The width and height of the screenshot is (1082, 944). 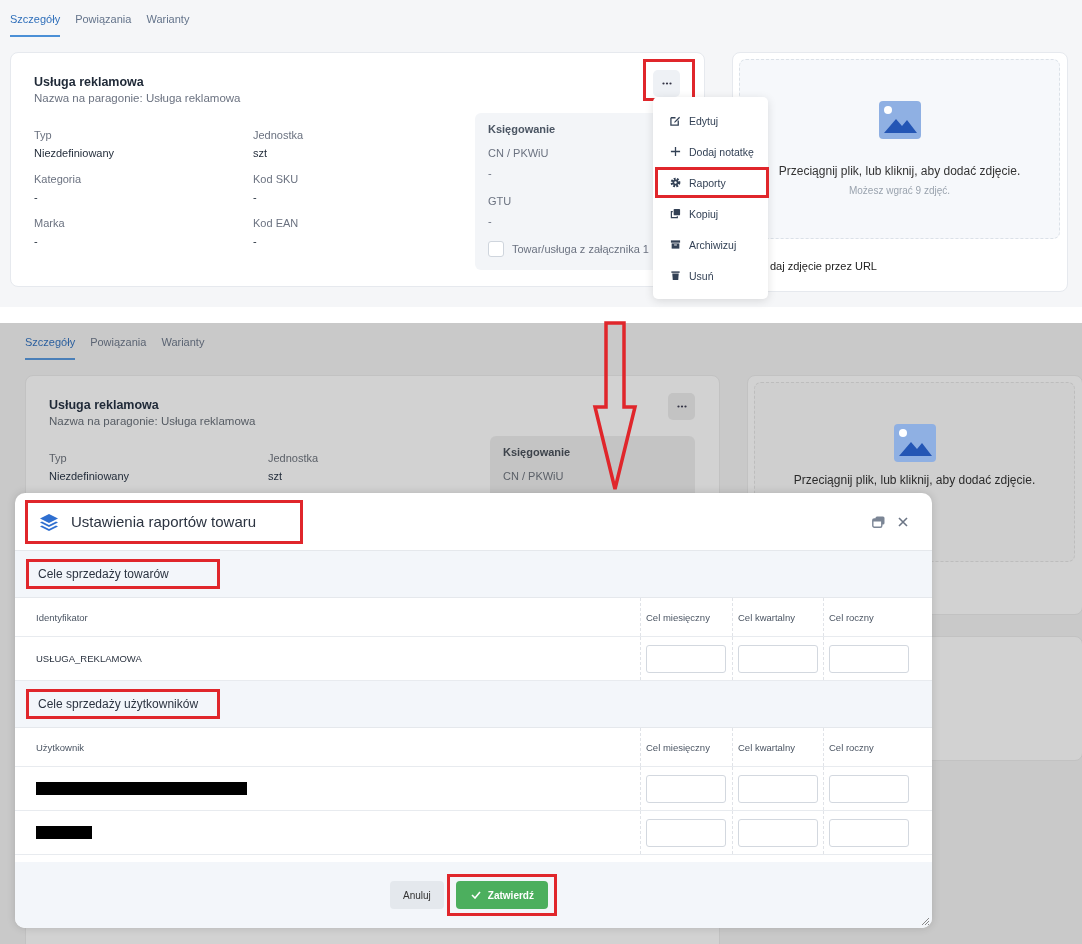 I want to click on redaction-bar, so click(x=64, y=832).